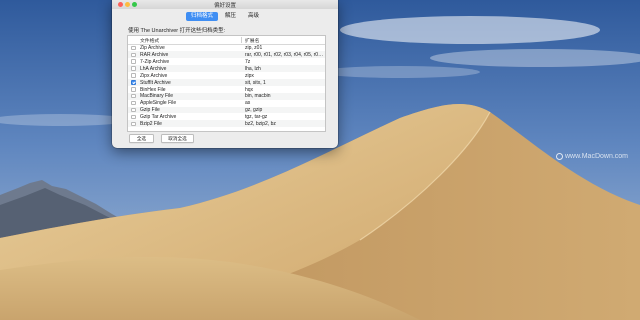 Image resolution: width=640 pixels, height=320 pixels. Describe the element at coordinates (154, 75) in the screenshot. I see `format-name: Zipx Archive` at that location.